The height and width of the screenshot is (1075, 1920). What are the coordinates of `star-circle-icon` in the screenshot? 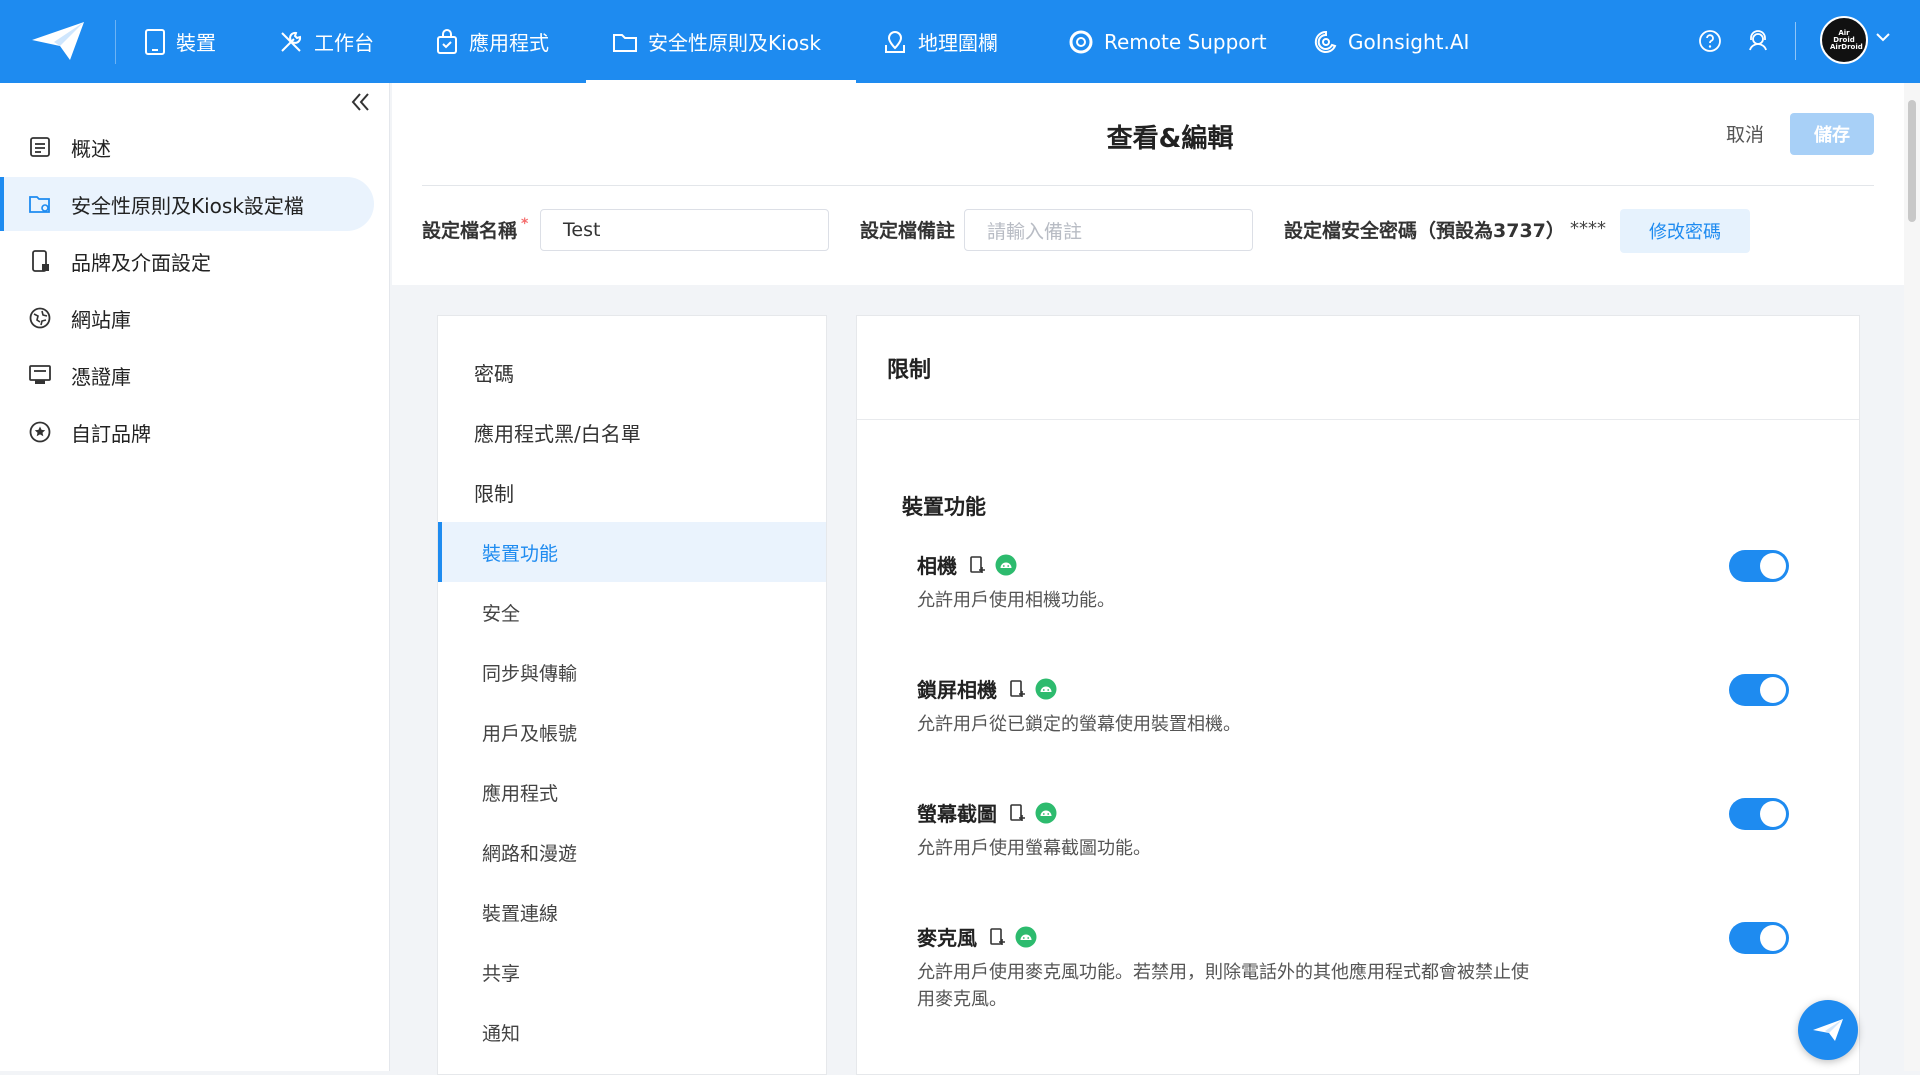 It's located at (40, 432).